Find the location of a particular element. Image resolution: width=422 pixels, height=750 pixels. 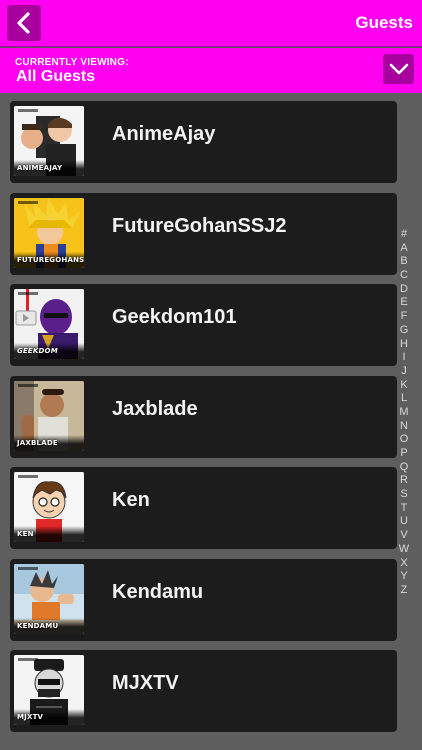

filter-dropdown-button is located at coordinates (398, 69).